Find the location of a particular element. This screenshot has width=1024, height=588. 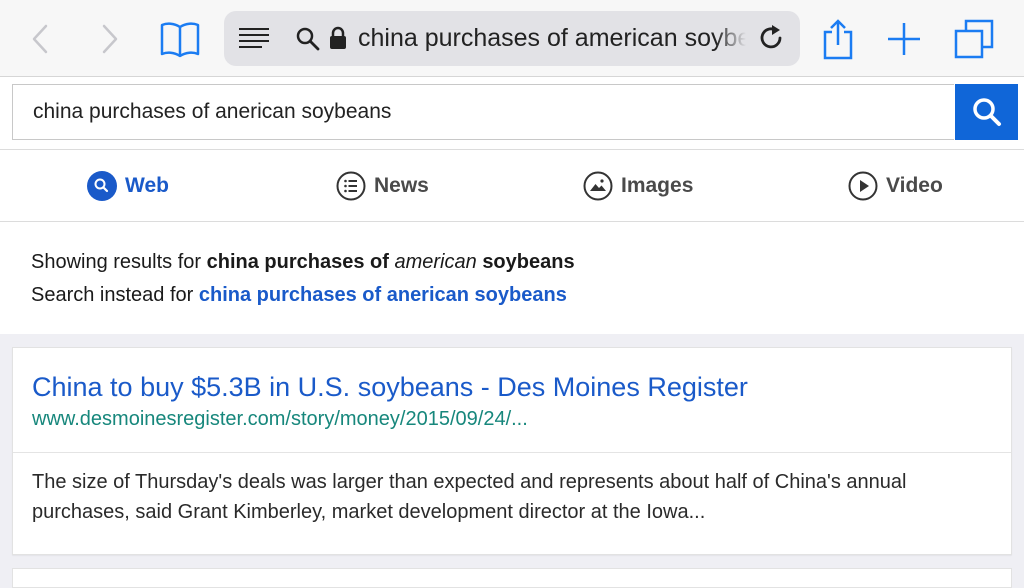

tab-video: Video is located at coordinates (895, 185).